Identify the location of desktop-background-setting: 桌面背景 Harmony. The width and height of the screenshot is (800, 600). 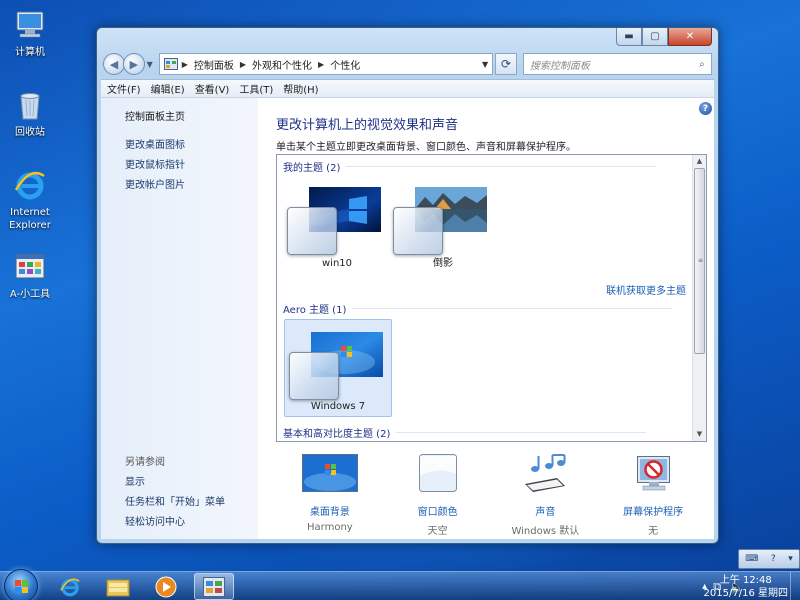
(330, 496).